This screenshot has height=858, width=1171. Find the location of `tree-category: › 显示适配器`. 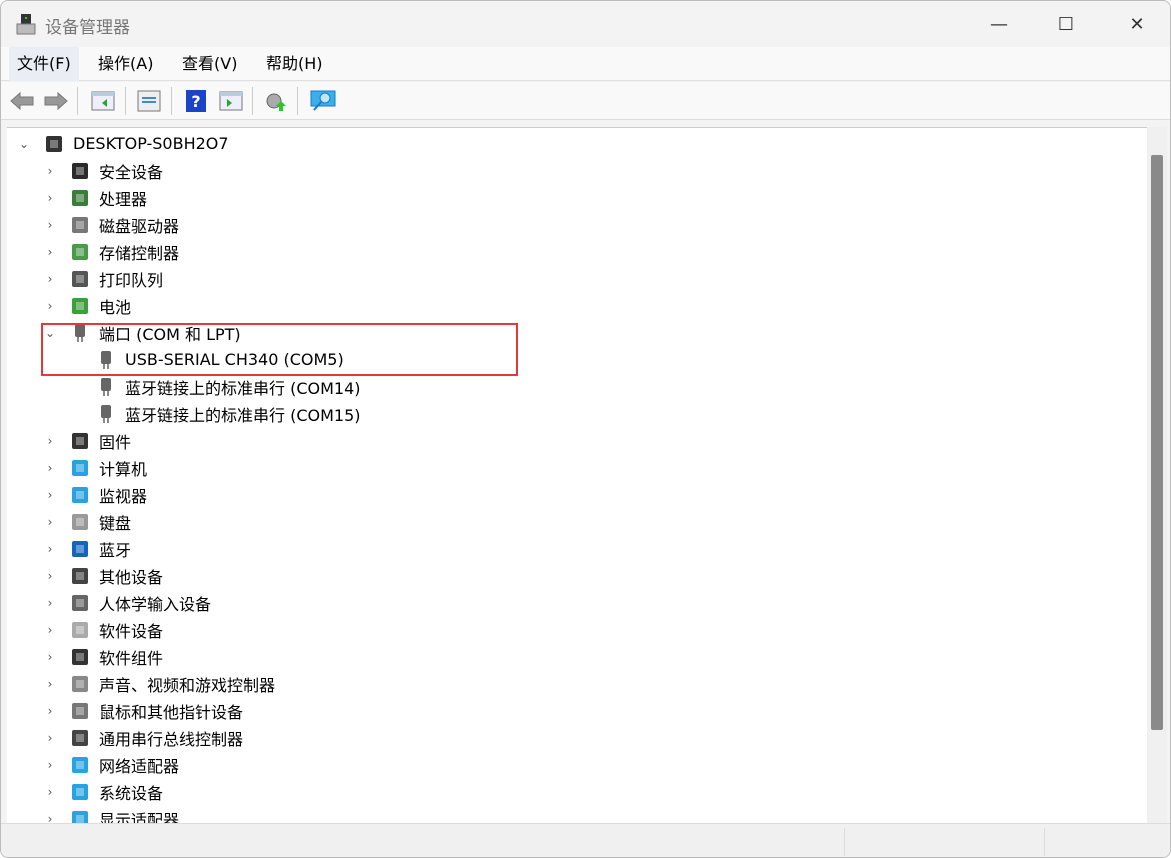

tree-category: › 显示适配器 is located at coordinates (111, 814).